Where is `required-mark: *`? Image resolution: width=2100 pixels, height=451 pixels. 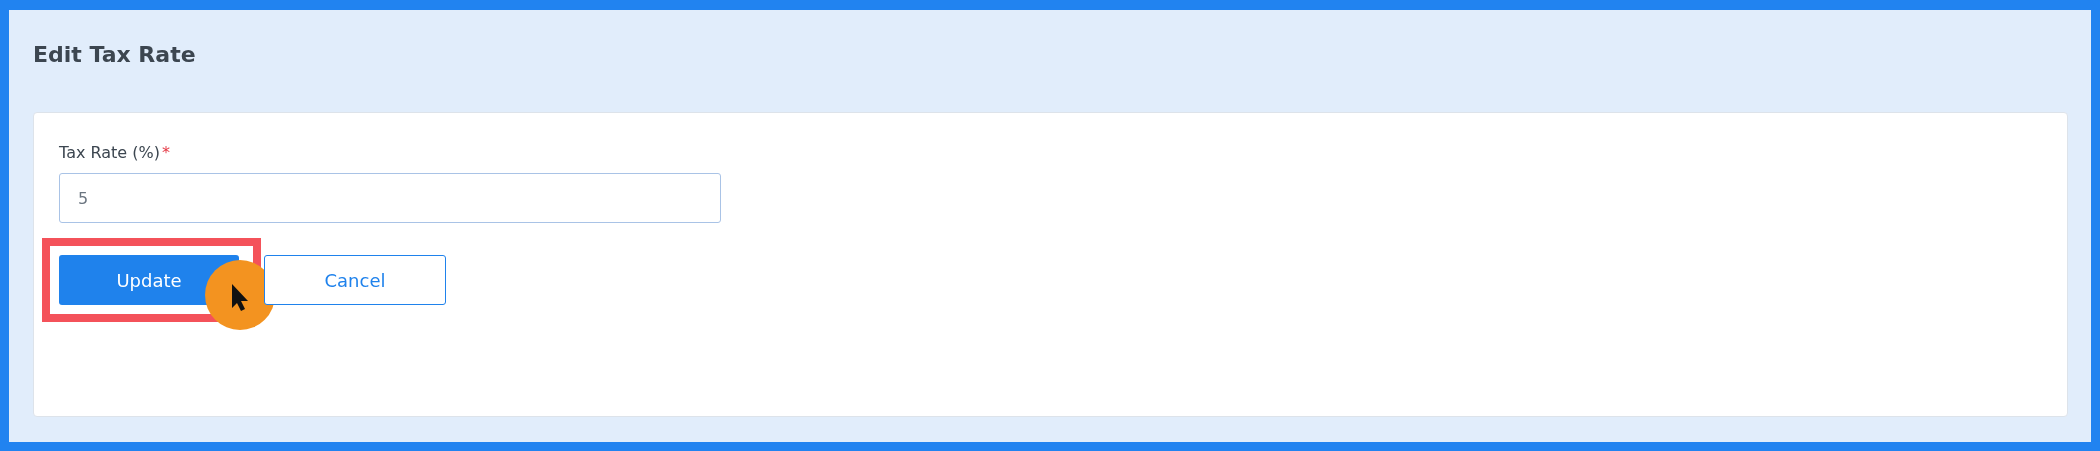 required-mark: * is located at coordinates (165, 152).